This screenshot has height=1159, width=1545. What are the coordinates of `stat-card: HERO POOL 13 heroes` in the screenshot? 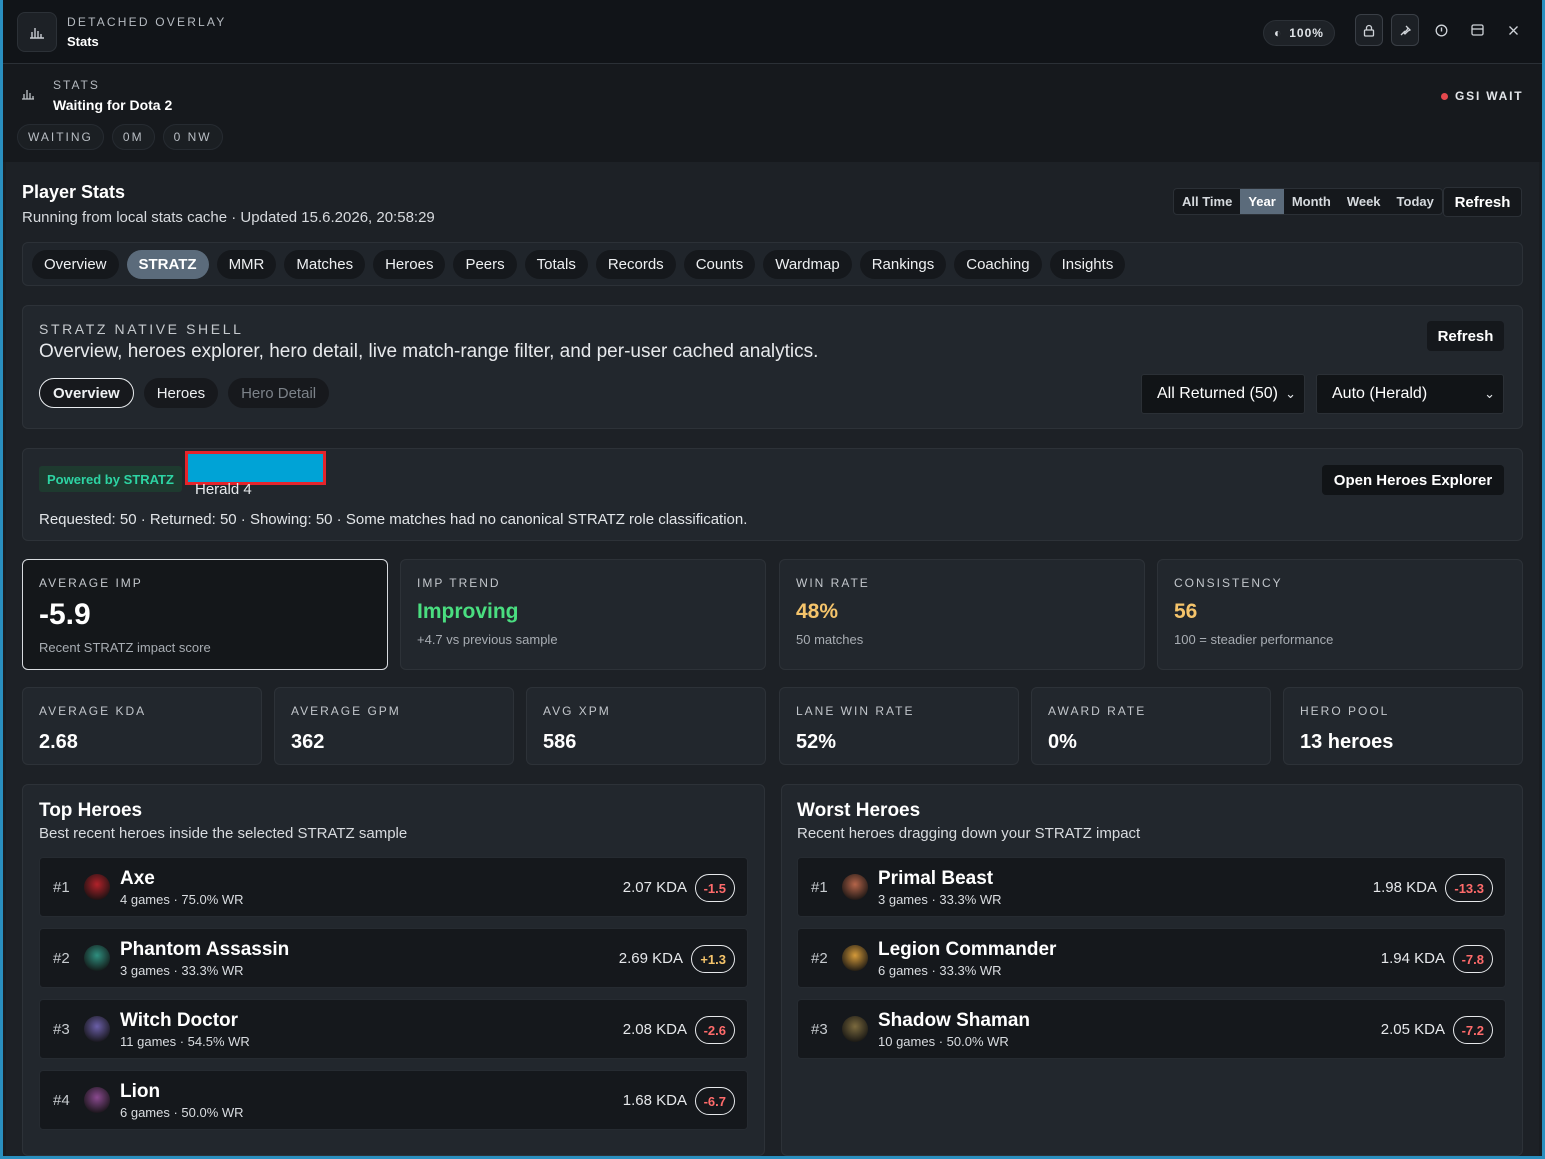 It's located at (1403, 726).